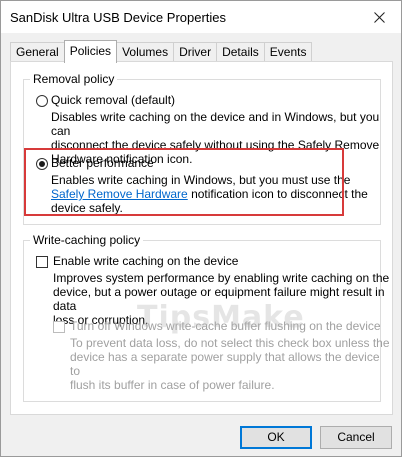  I want to click on ok-button: OK, so click(276, 437).